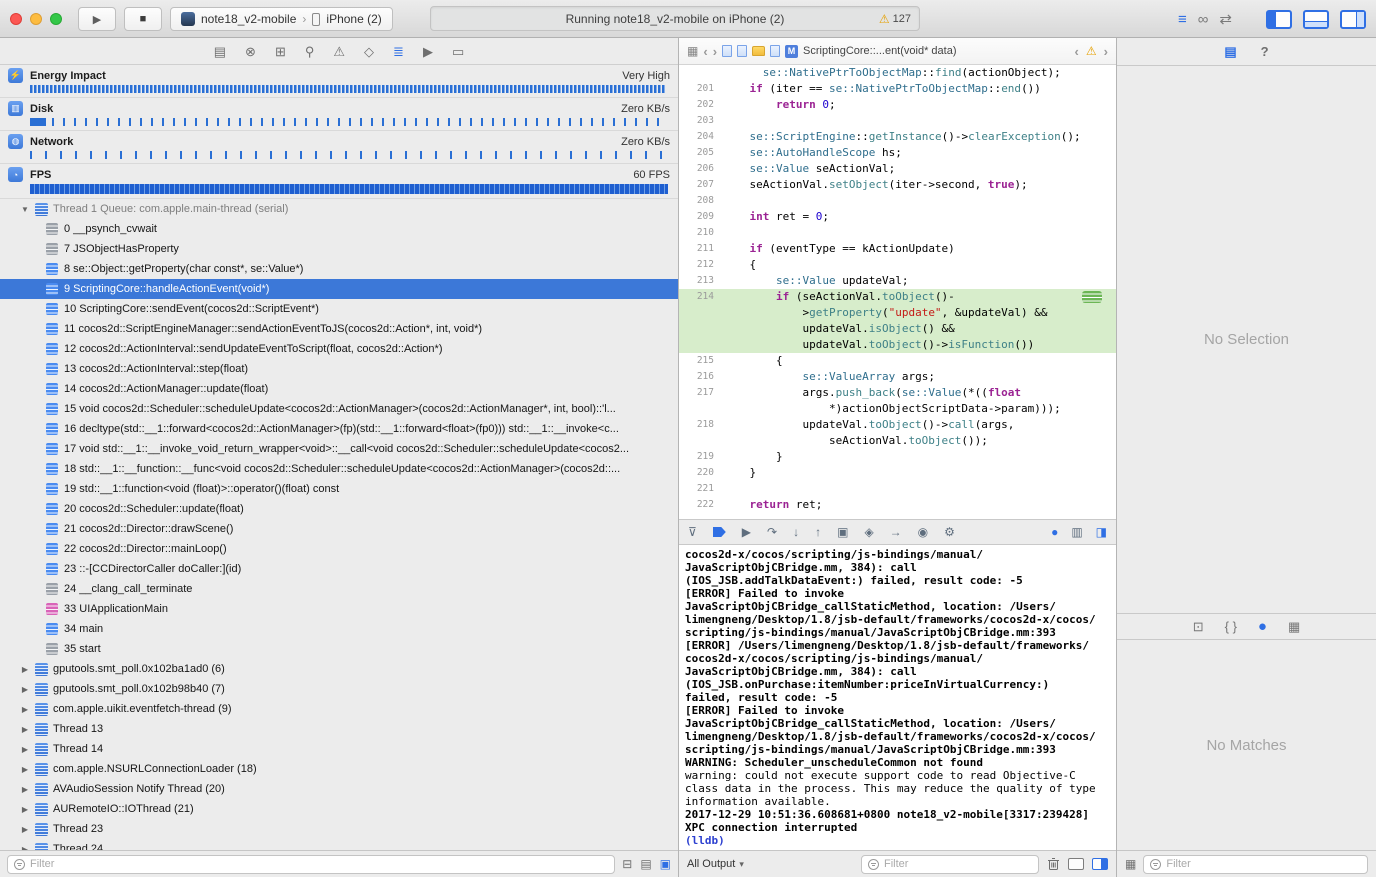  I want to click on code-line: 205 se::AutoHandleScope hs;, so click(897, 153).